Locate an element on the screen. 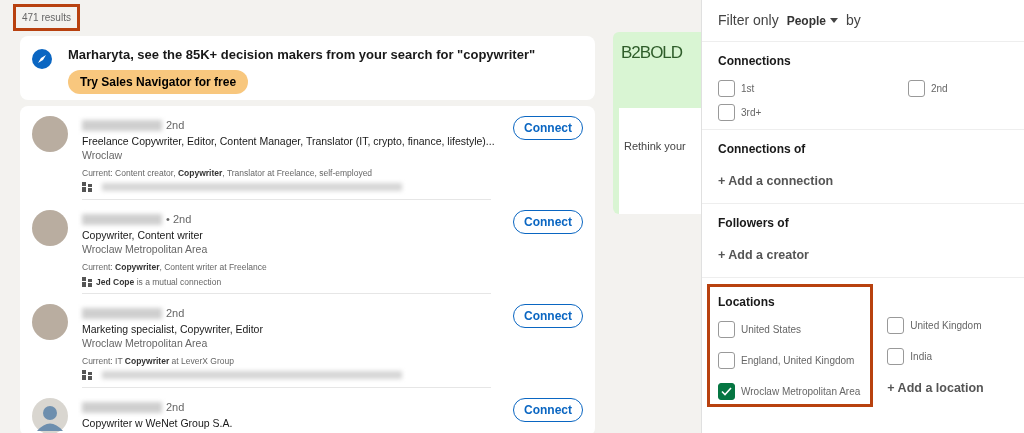 The height and width of the screenshot is (433, 1024). brand-logo: B2BOLD is located at coordinates (652, 53).